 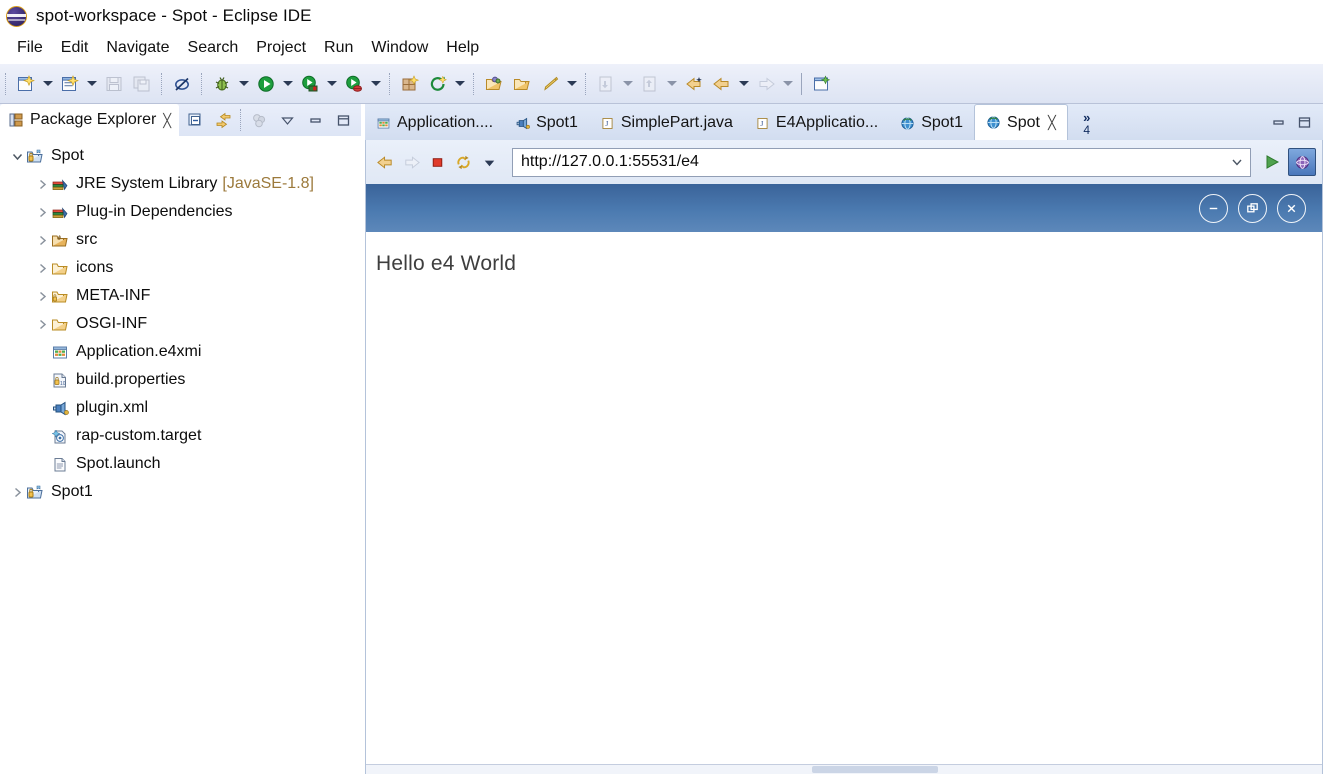 I want to click on next-annotation-dropdown-icon, so click(x=628, y=84).